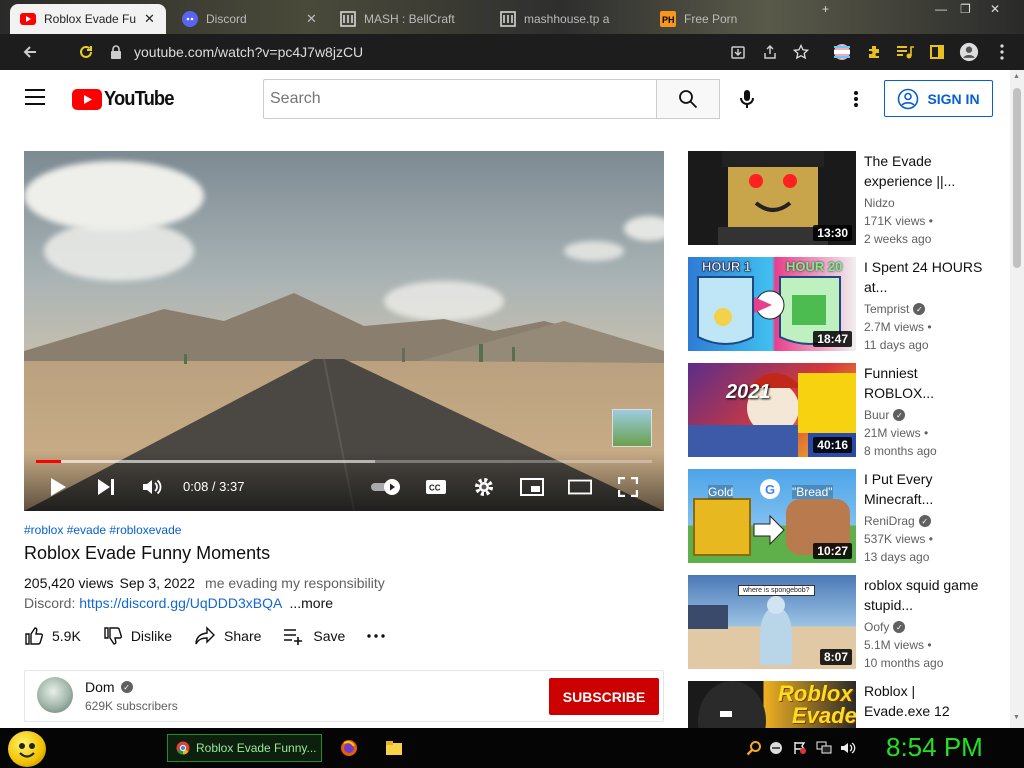 The height and width of the screenshot is (768, 1024). I want to click on recommendation-channel: Buur ✓, so click(885, 415).